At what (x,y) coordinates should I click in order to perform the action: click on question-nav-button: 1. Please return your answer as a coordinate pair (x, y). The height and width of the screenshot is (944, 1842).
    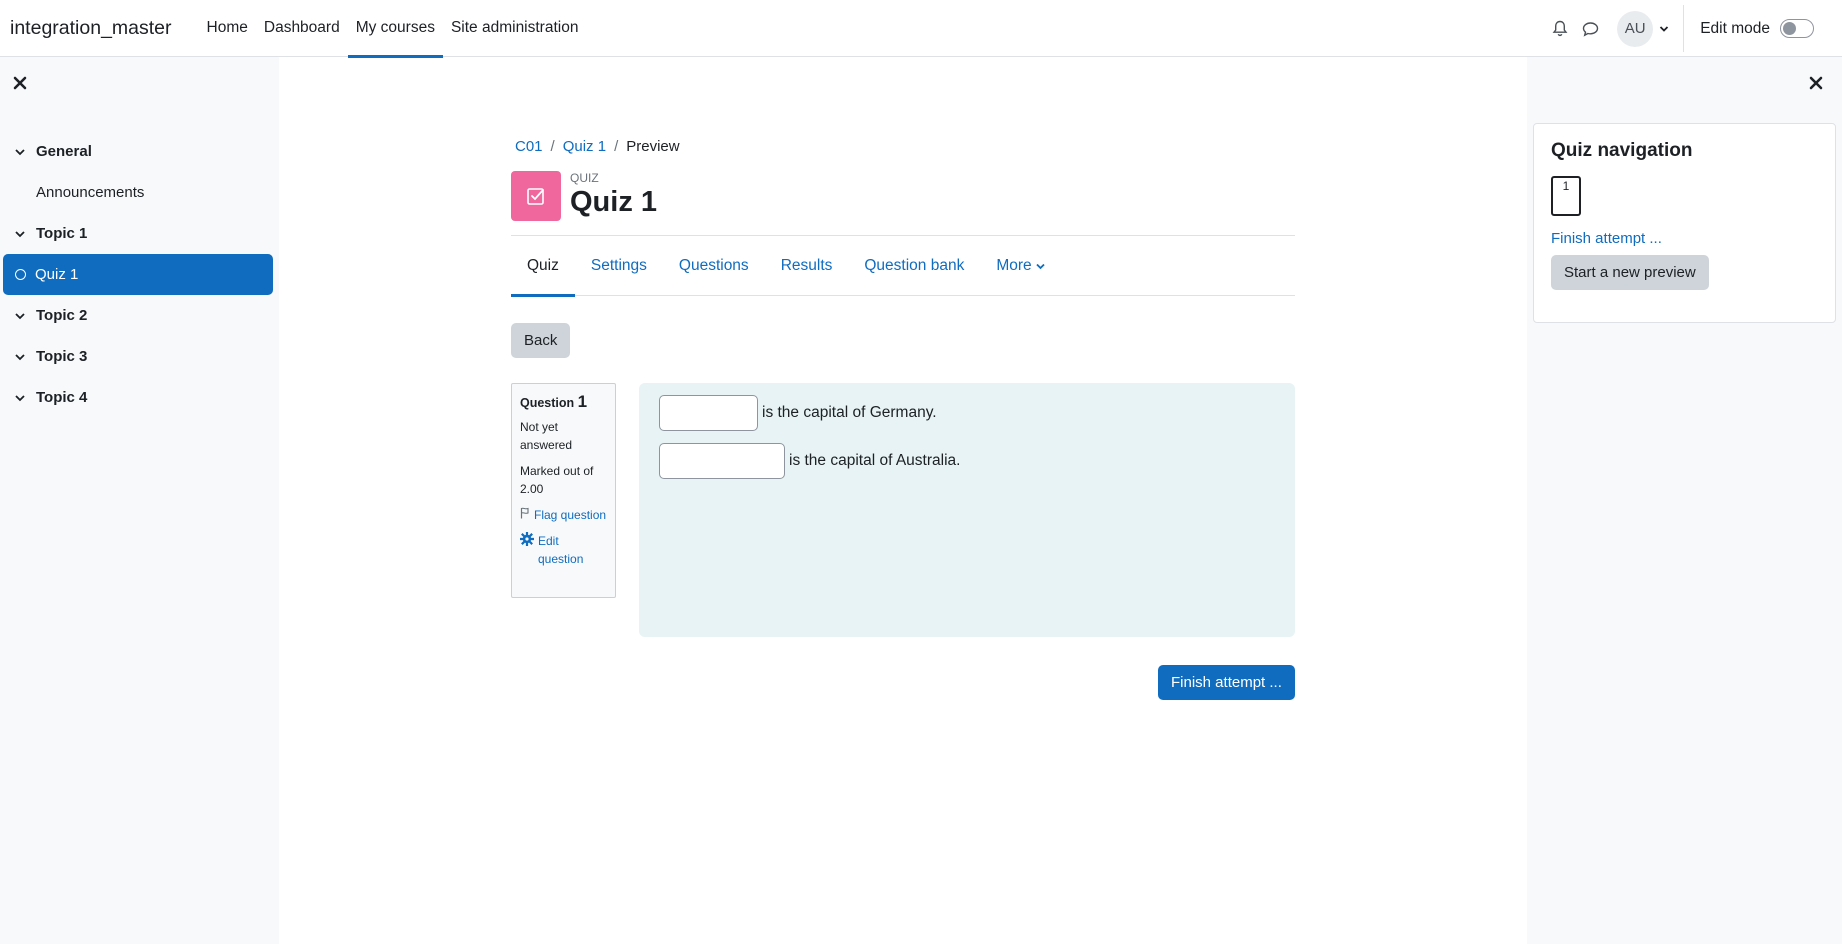
    Looking at the image, I should click on (1566, 196).